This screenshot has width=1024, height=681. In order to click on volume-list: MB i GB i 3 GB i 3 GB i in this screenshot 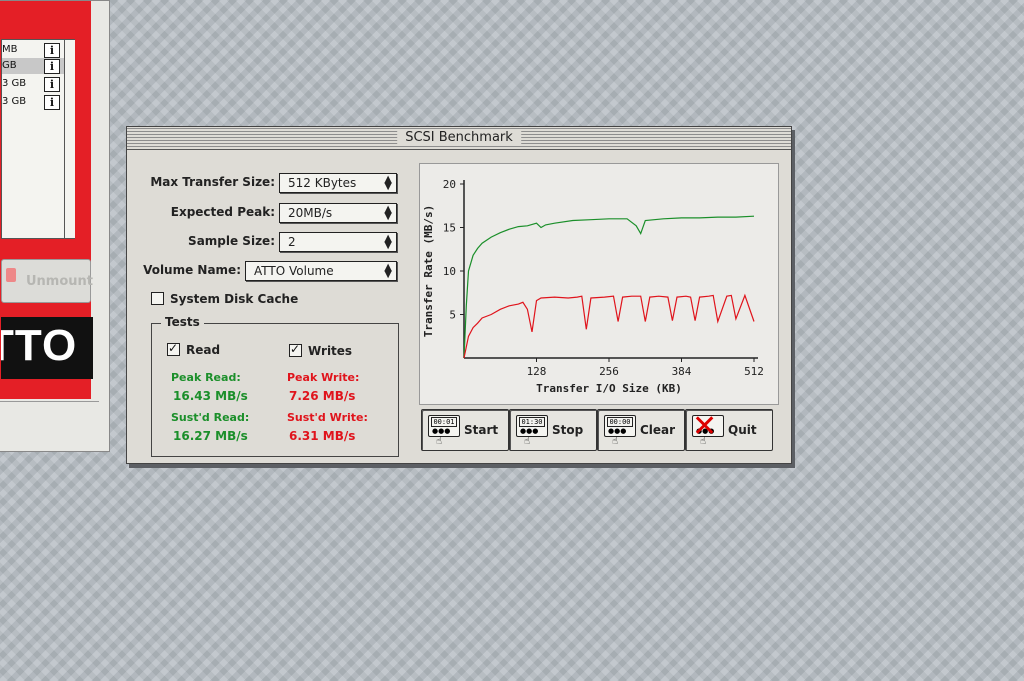, I will do `click(38, 139)`.